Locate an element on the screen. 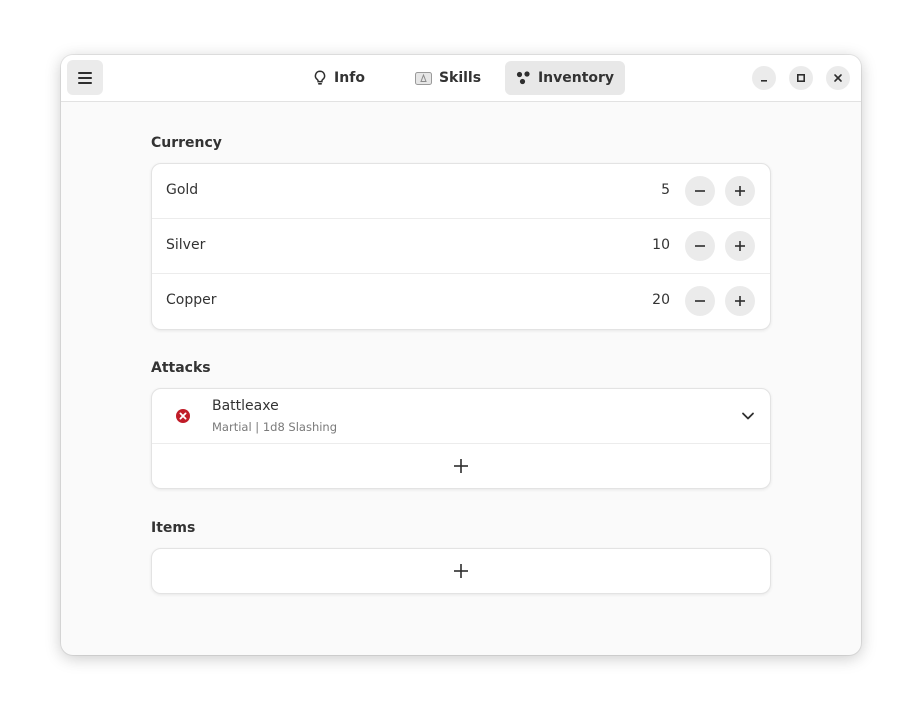  tab-skills: Skills is located at coordinates (448, 78).